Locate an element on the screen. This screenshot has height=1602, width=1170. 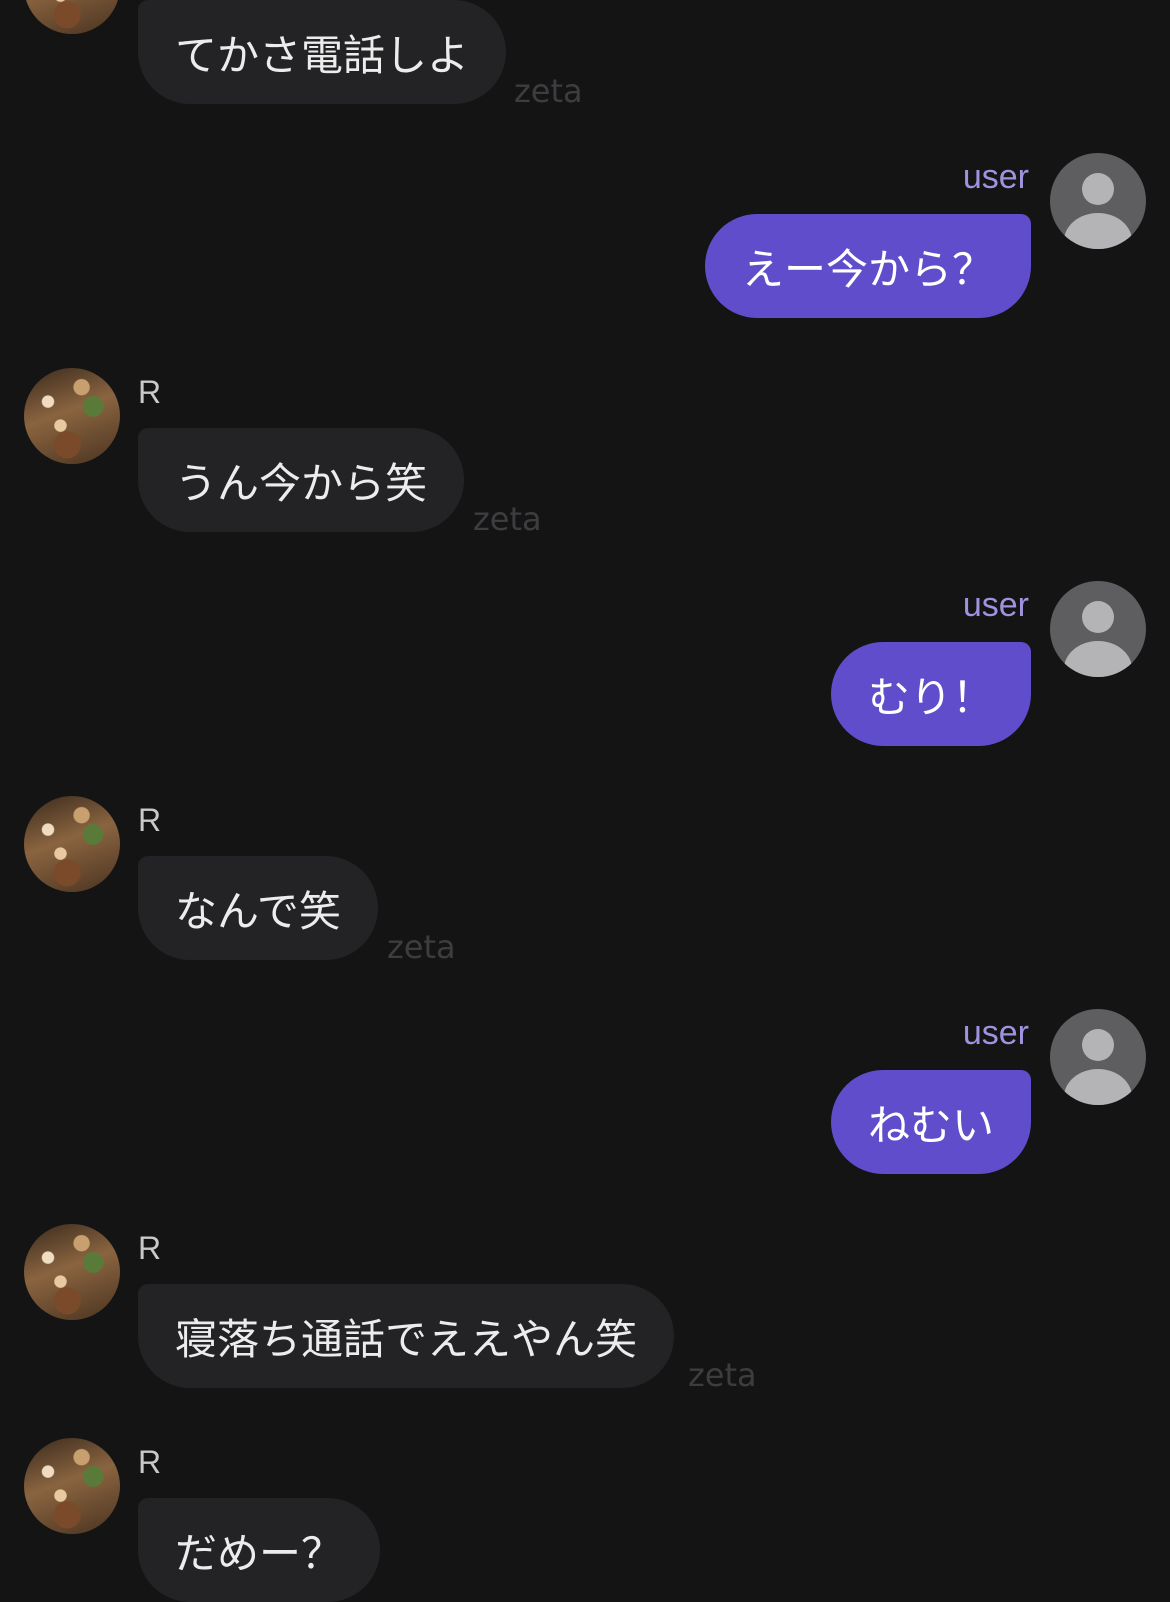
user-message-bubble: むり！ is located at coordinates (930, 694).